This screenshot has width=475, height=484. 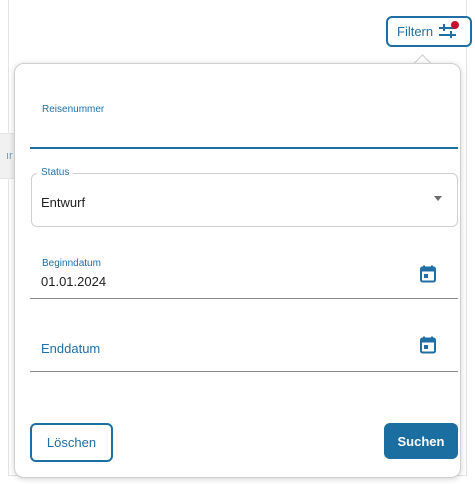 I want to click on beginndatum-field: Beginndatum 01.01.2024, so click(x=244, y=276).